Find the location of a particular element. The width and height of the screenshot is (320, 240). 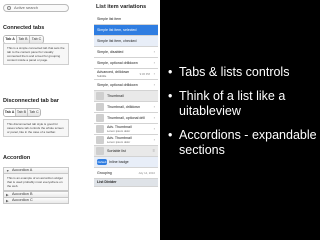

list-item-label: Simple list item is located at coordinates (109, 19).